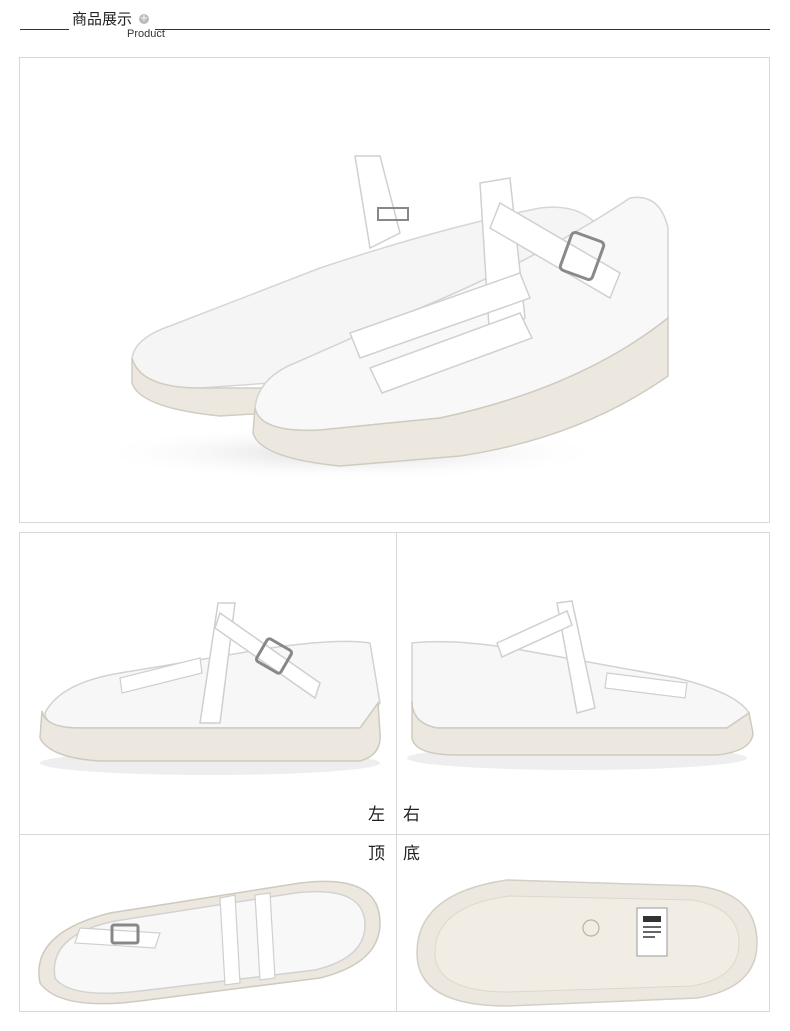 This screenshot has height=1031, width=790. What do you see at coordinates (394, 834) in the screenshot?
I see `grid-divider-horizontal` at bounding box center [394, 834].